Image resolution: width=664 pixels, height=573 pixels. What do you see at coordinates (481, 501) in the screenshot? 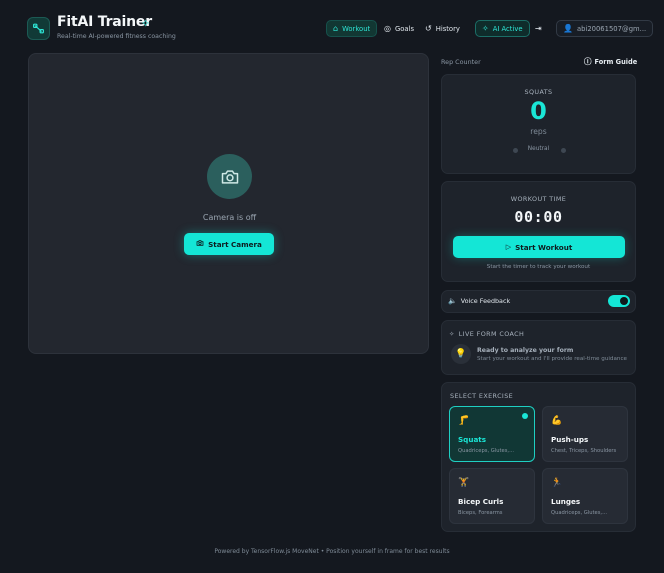
I see `exercise-name: Bicep Curls` at bounding box center [481, 501].